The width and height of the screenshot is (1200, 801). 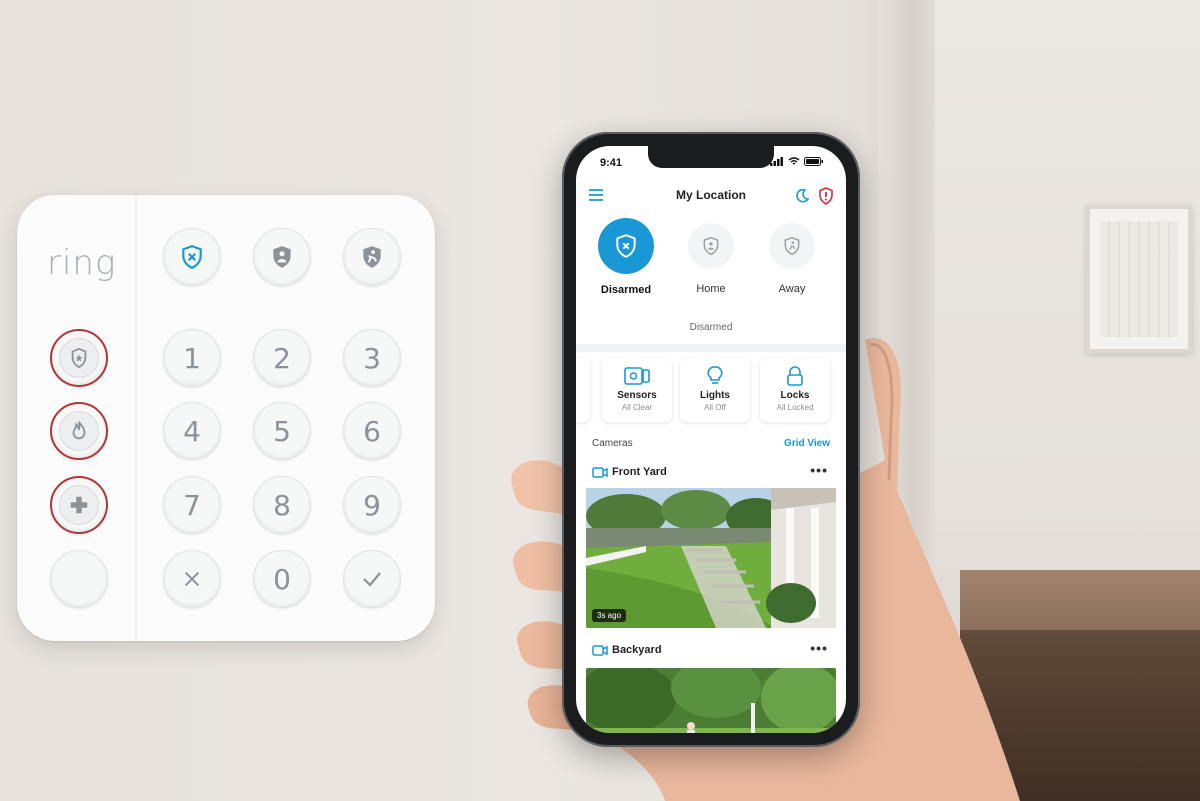 What do you see at coordinates (802, 196) in the screenshot?
I see `moon-icon` at bounding box center [802, 196].